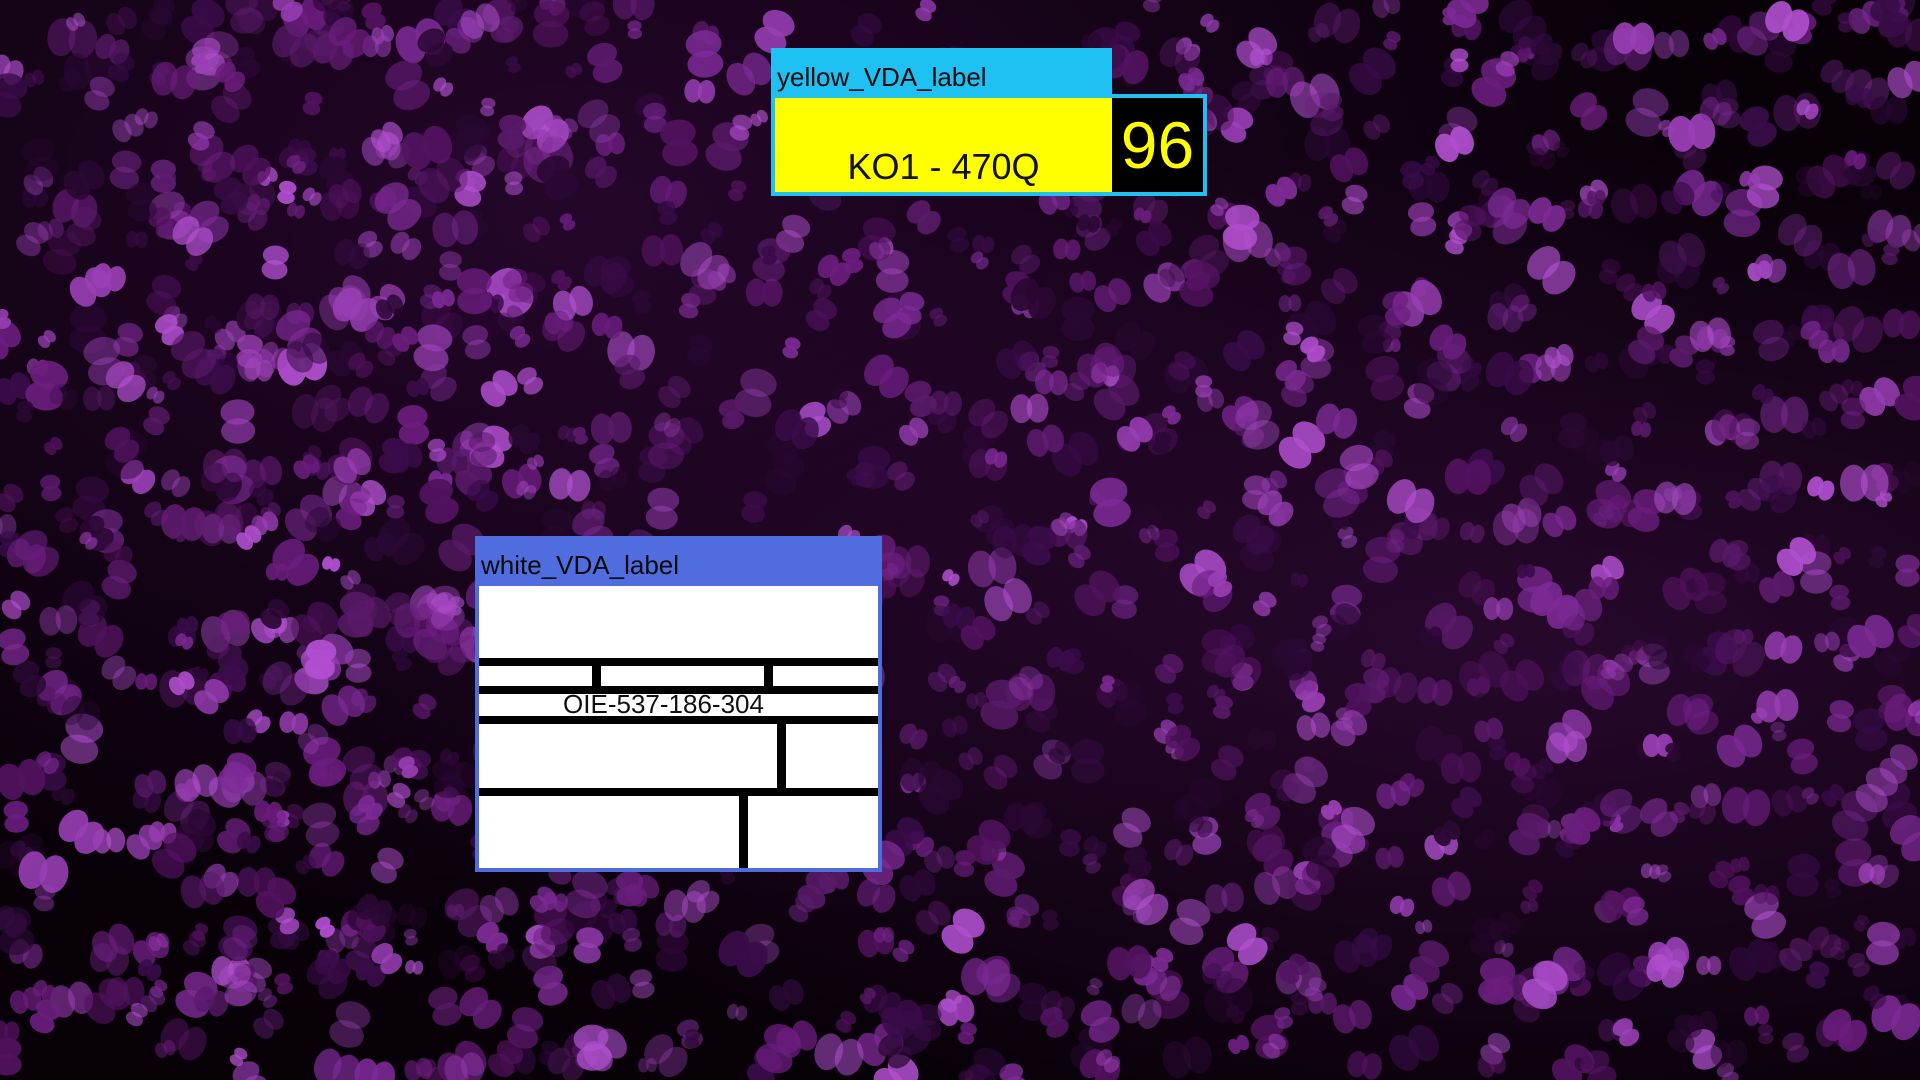 This screenshot has width=1920, height=1080. Describe the element at coordinates (943, 145) in the screenshot. I see `label-plate: KO1 - 470Q` at that location.